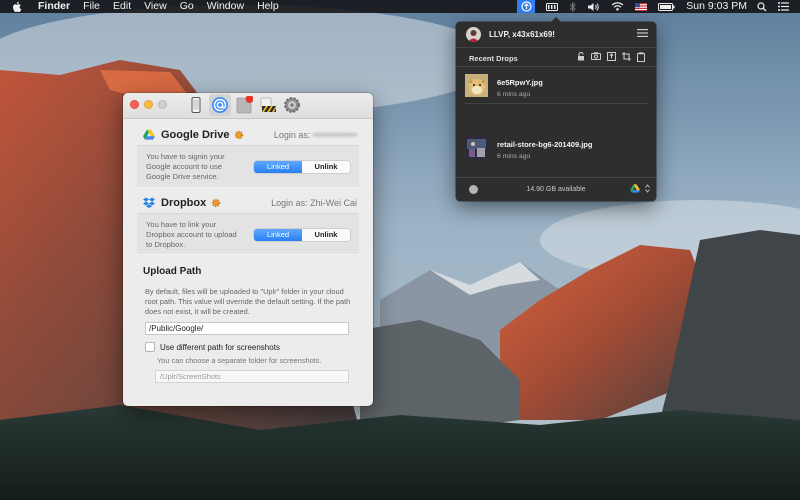 The image size is (800, 500). I want to click on dropbox-login-label: Login as:, so click(289, 203).